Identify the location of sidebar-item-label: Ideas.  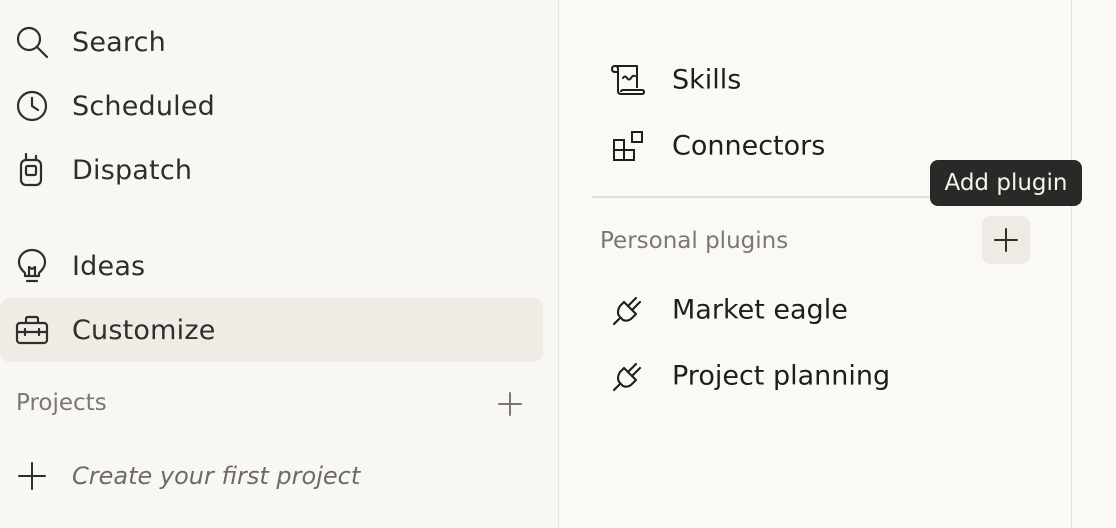
(109, 266).